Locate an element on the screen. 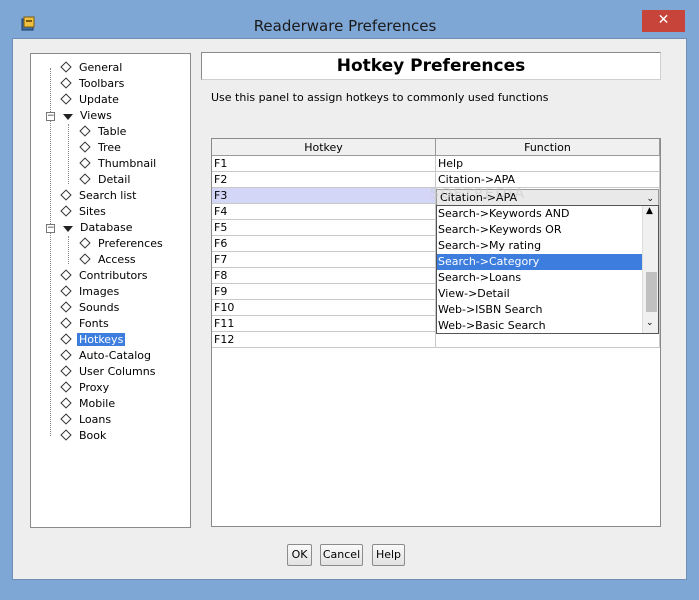 The width and height of the screenshot is (699, 600). tree-item-access: Access is located at coordinates (108, 260).